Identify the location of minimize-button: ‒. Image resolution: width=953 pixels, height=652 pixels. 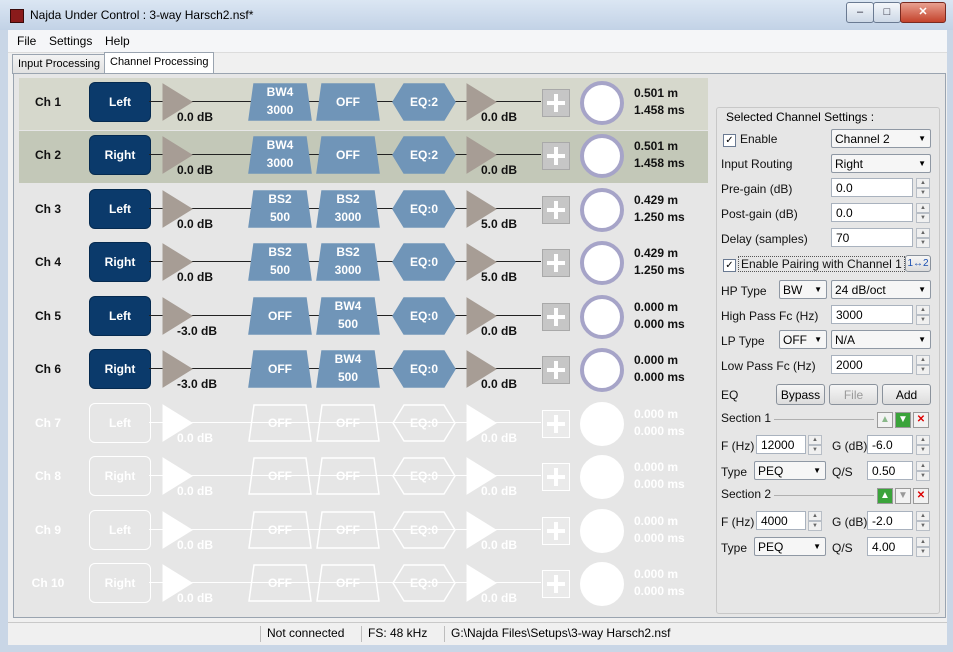
(860, 12).